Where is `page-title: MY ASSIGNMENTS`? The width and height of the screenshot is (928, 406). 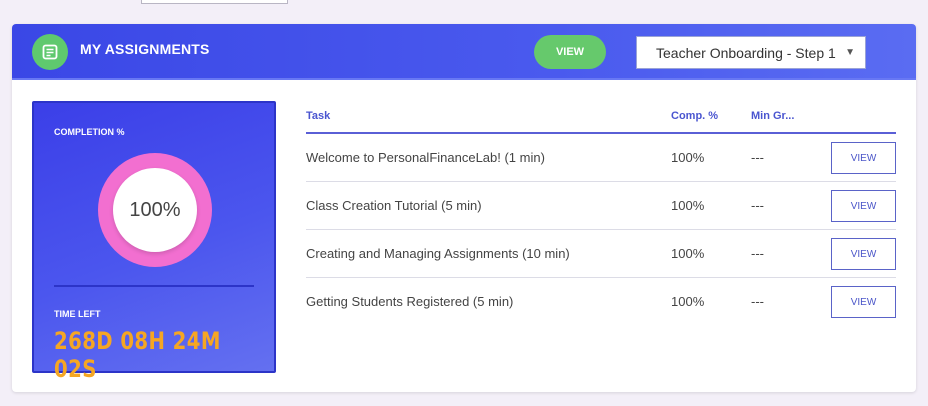
page-title: MY ASSIGNMENTS is located at coordinates (145, 49).